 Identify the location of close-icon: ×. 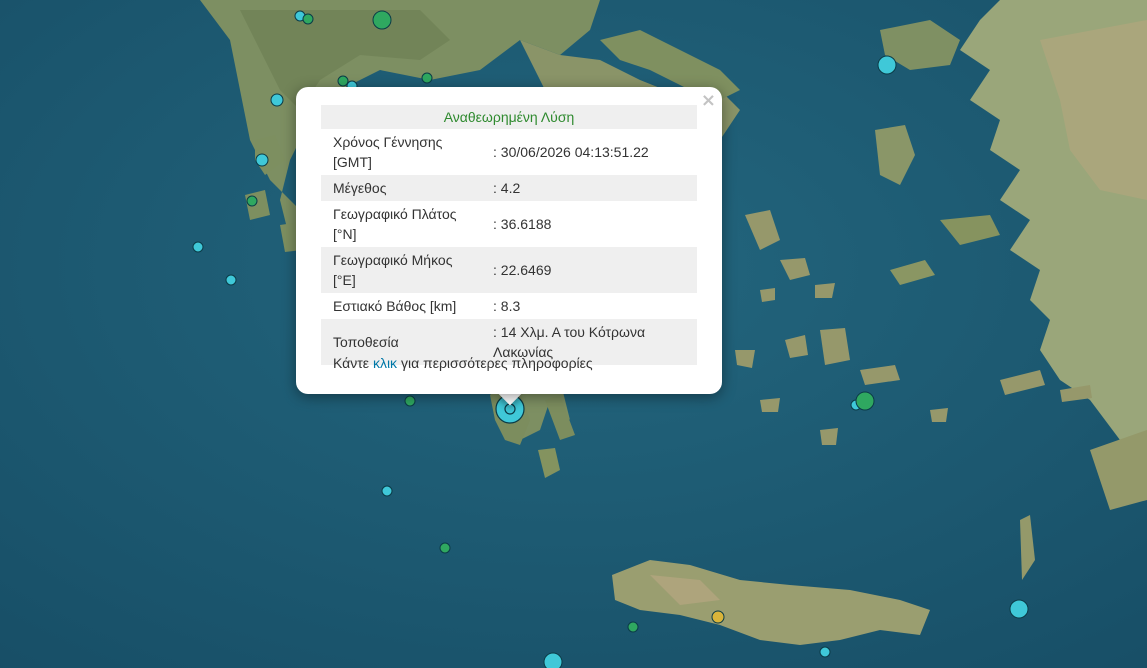
(708, 101).